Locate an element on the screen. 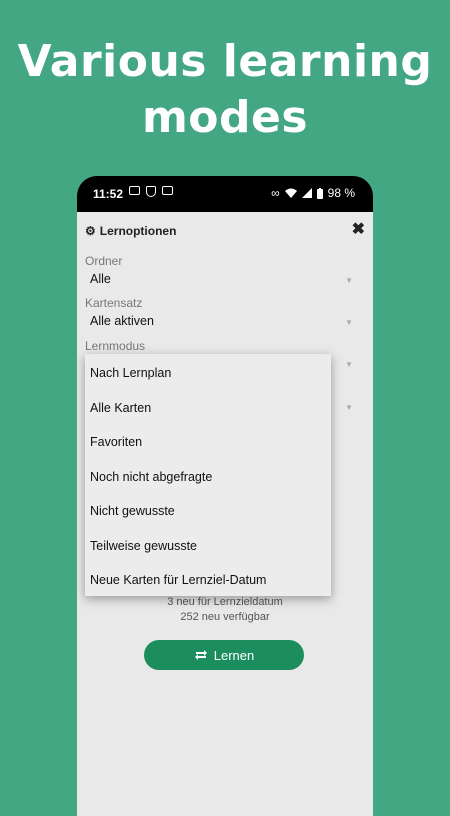 This screenshot has width=450, height=816. learn-button-label: Lernen is located at coordinates (234, 655).